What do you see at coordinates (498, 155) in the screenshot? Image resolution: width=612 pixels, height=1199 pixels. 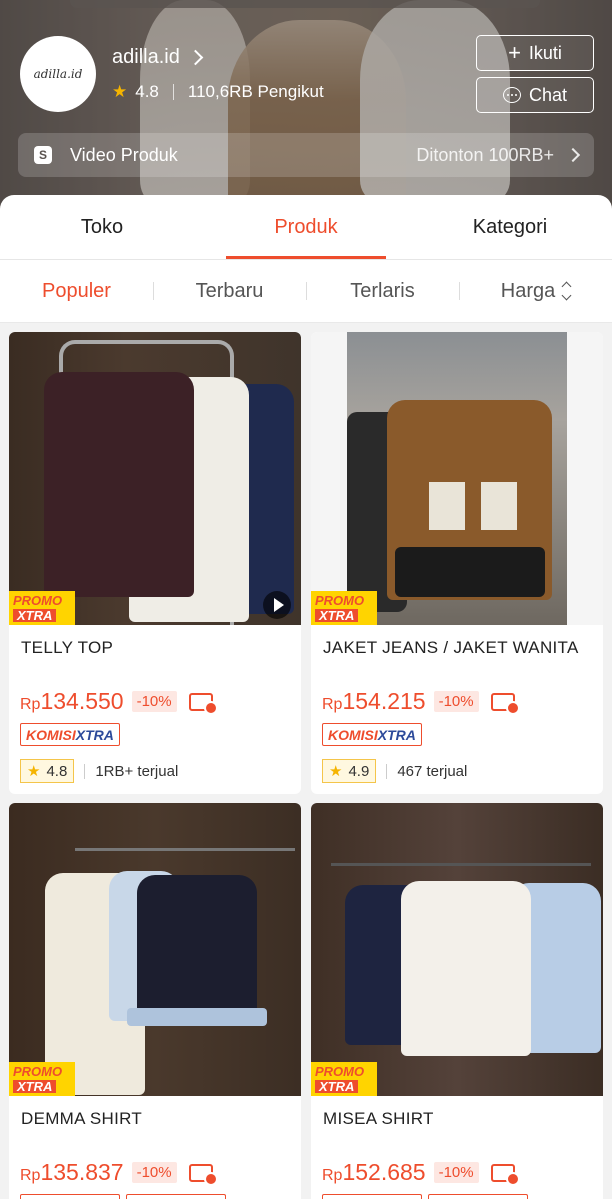 I see `video-views-group: Ditonton 100RB+` at bounding box center [498, 155].